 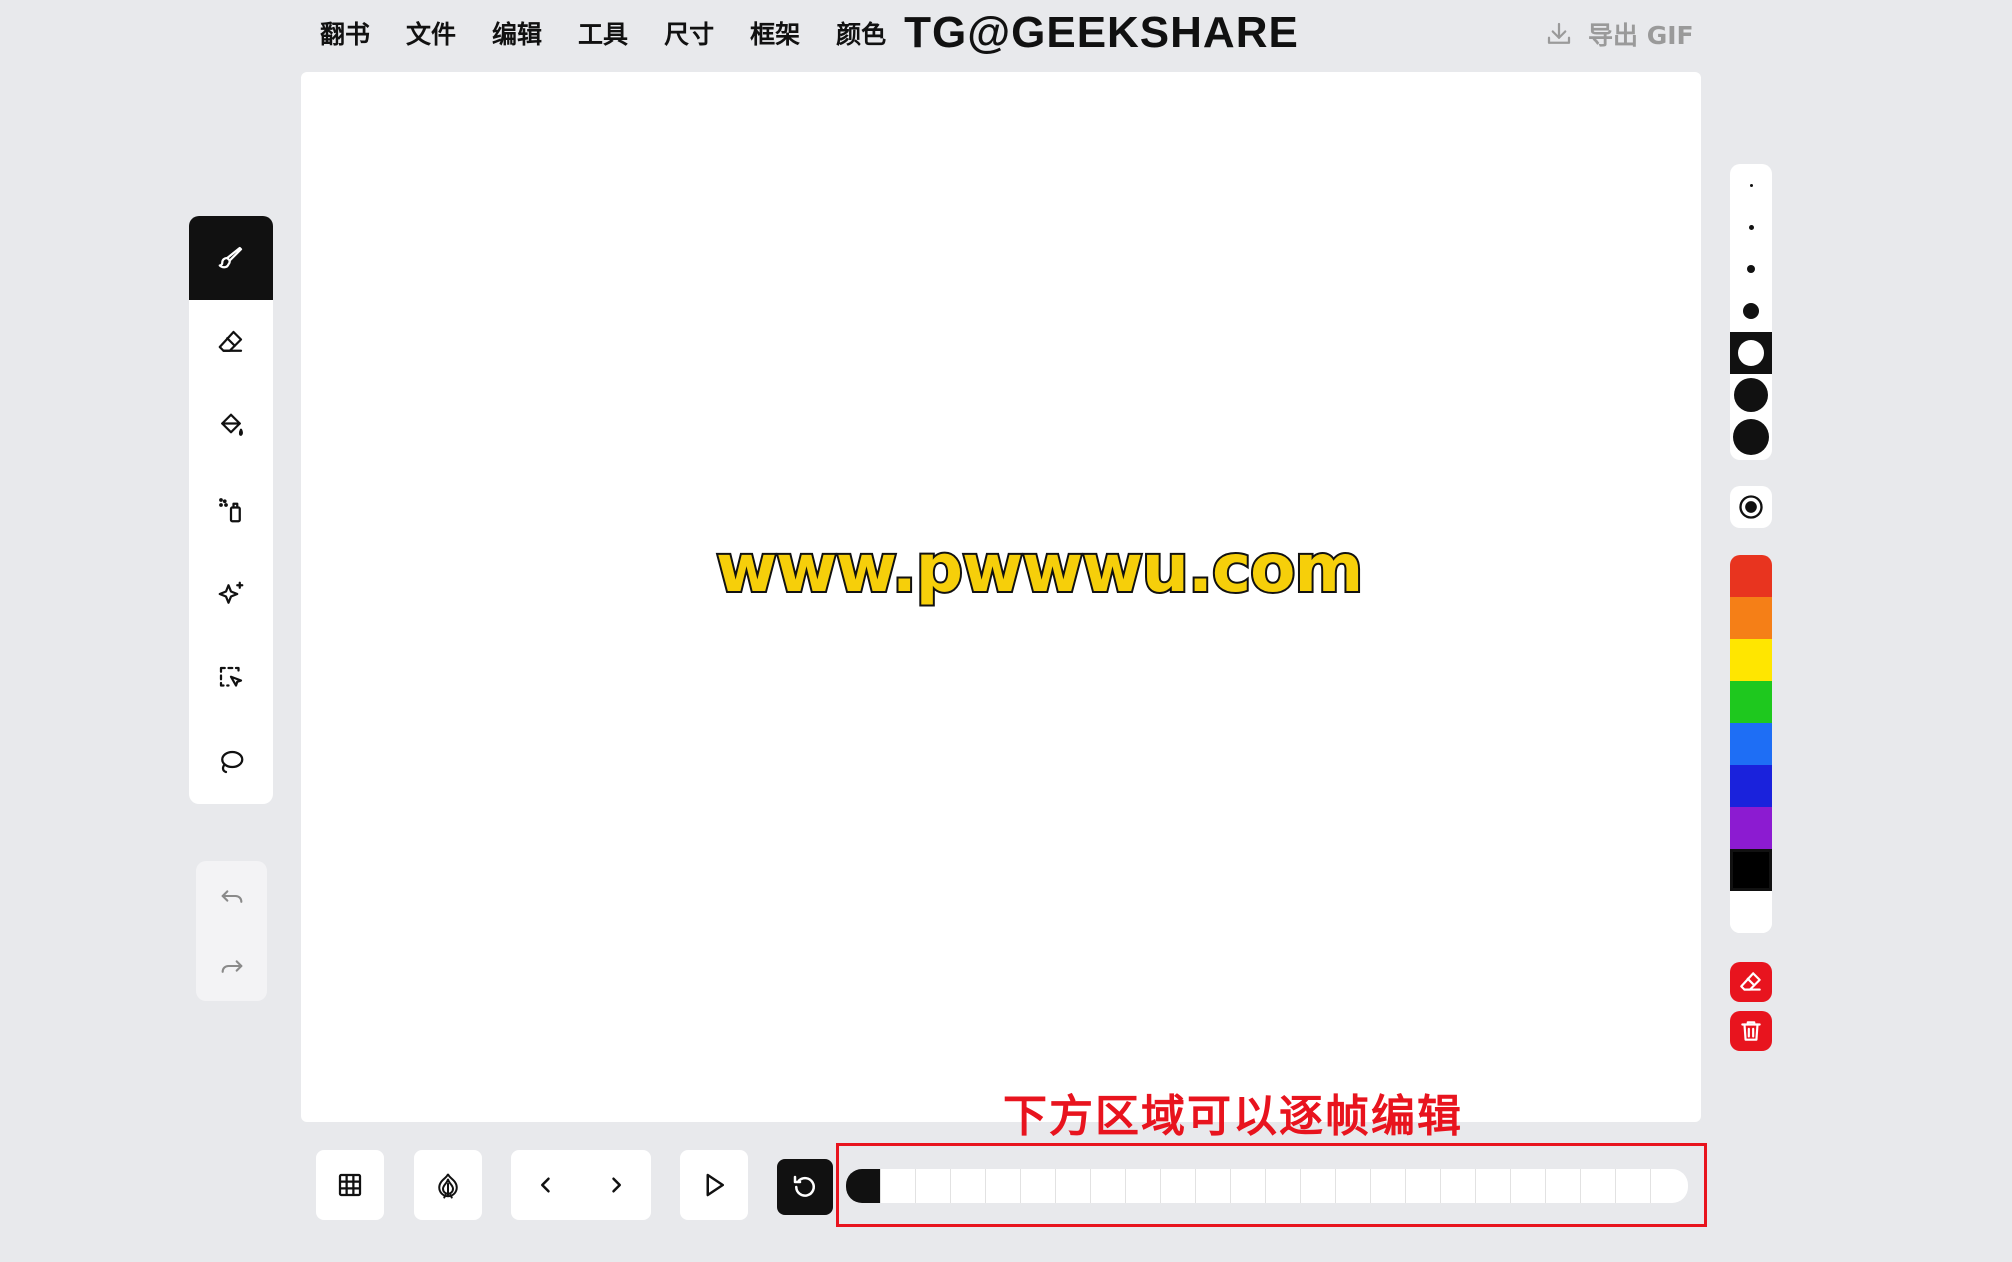 What do you see at coordinates (863, 1186) in the screenshot?
I see `frame-cell-current` at bounding box center [863, 1186].